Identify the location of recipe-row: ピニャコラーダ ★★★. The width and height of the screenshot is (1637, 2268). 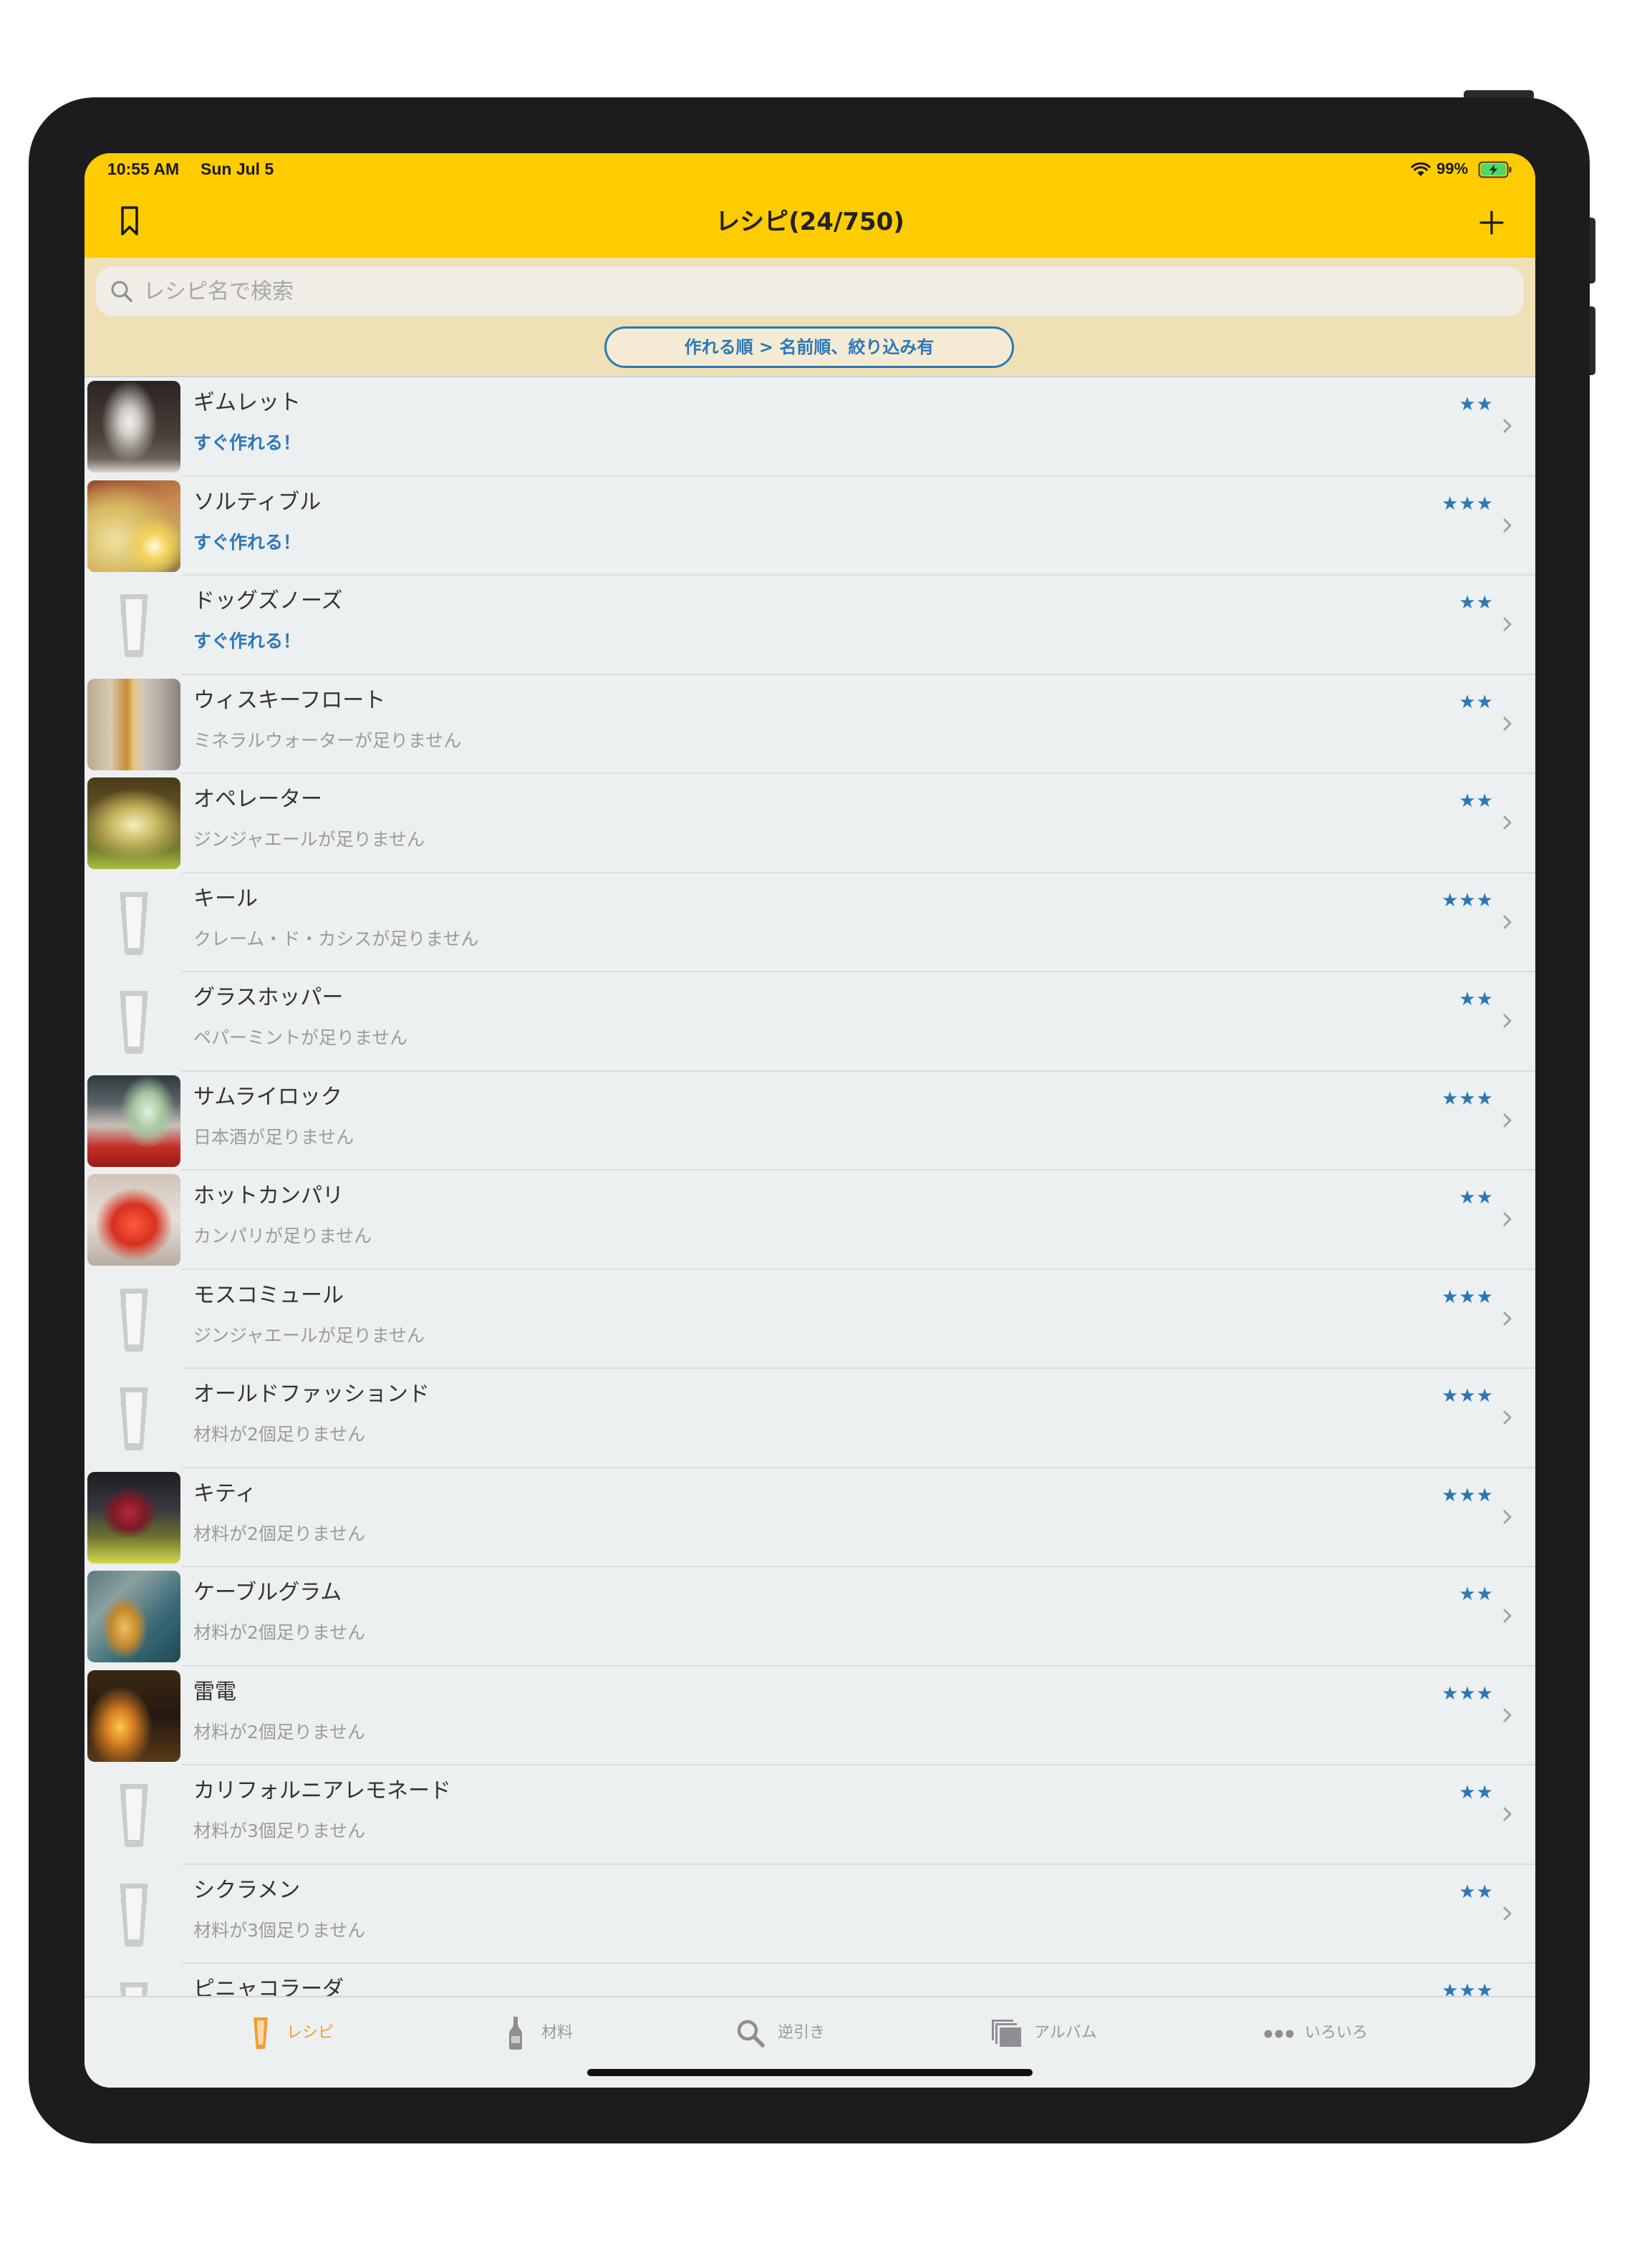
(809, 1980).